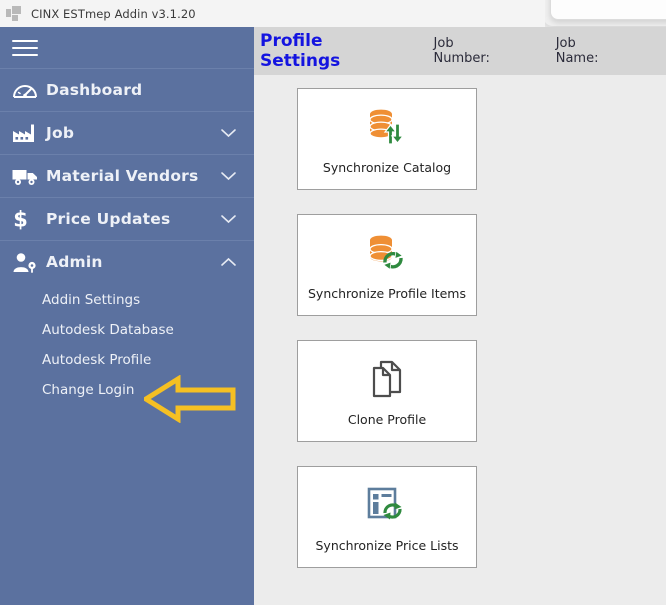 The width and height of the screenshot is (666, 605). Describe the element at coordinates (108, 219) in the screenshot. I see `sidebar-item-label: Price Updates` at that location.